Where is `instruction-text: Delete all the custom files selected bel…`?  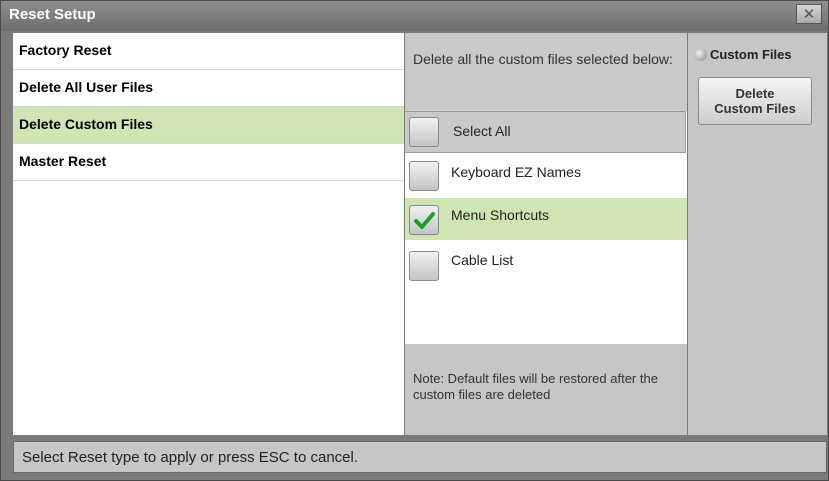
instruction-text: Delete all the custom files selected bel… is located at coordinates (543, 59).